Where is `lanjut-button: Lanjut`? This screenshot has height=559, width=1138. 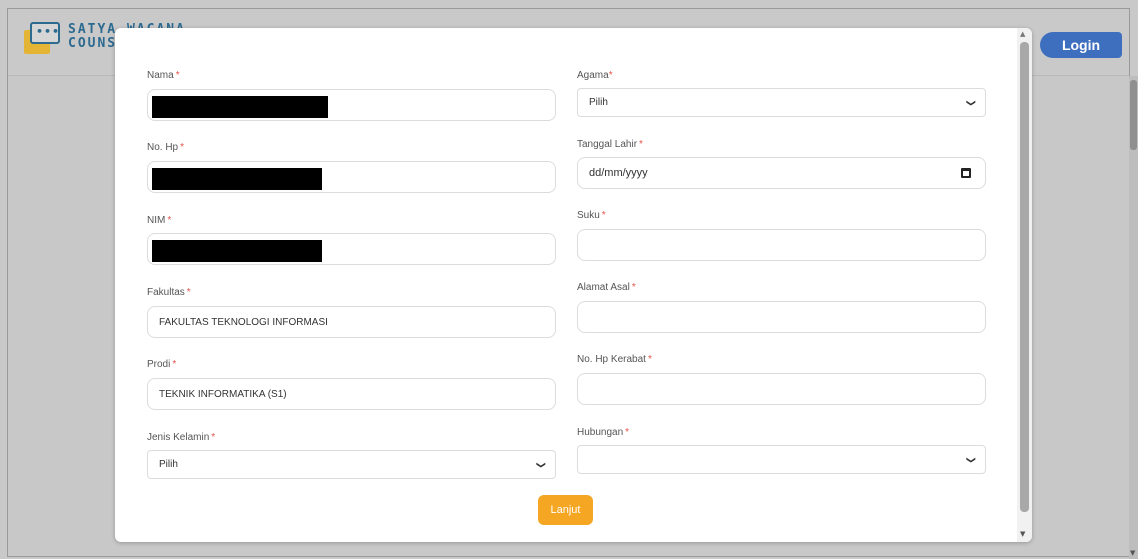 lanjut-button: Lanjut is located at coordinates (565, 510).